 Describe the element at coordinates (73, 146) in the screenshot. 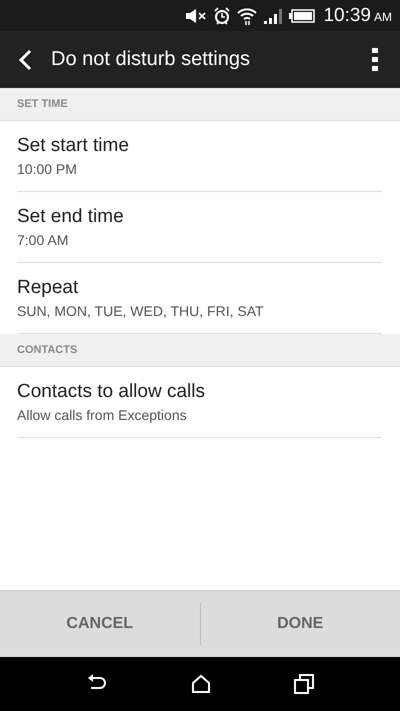

I see `setting-title: Set start time` at that location.